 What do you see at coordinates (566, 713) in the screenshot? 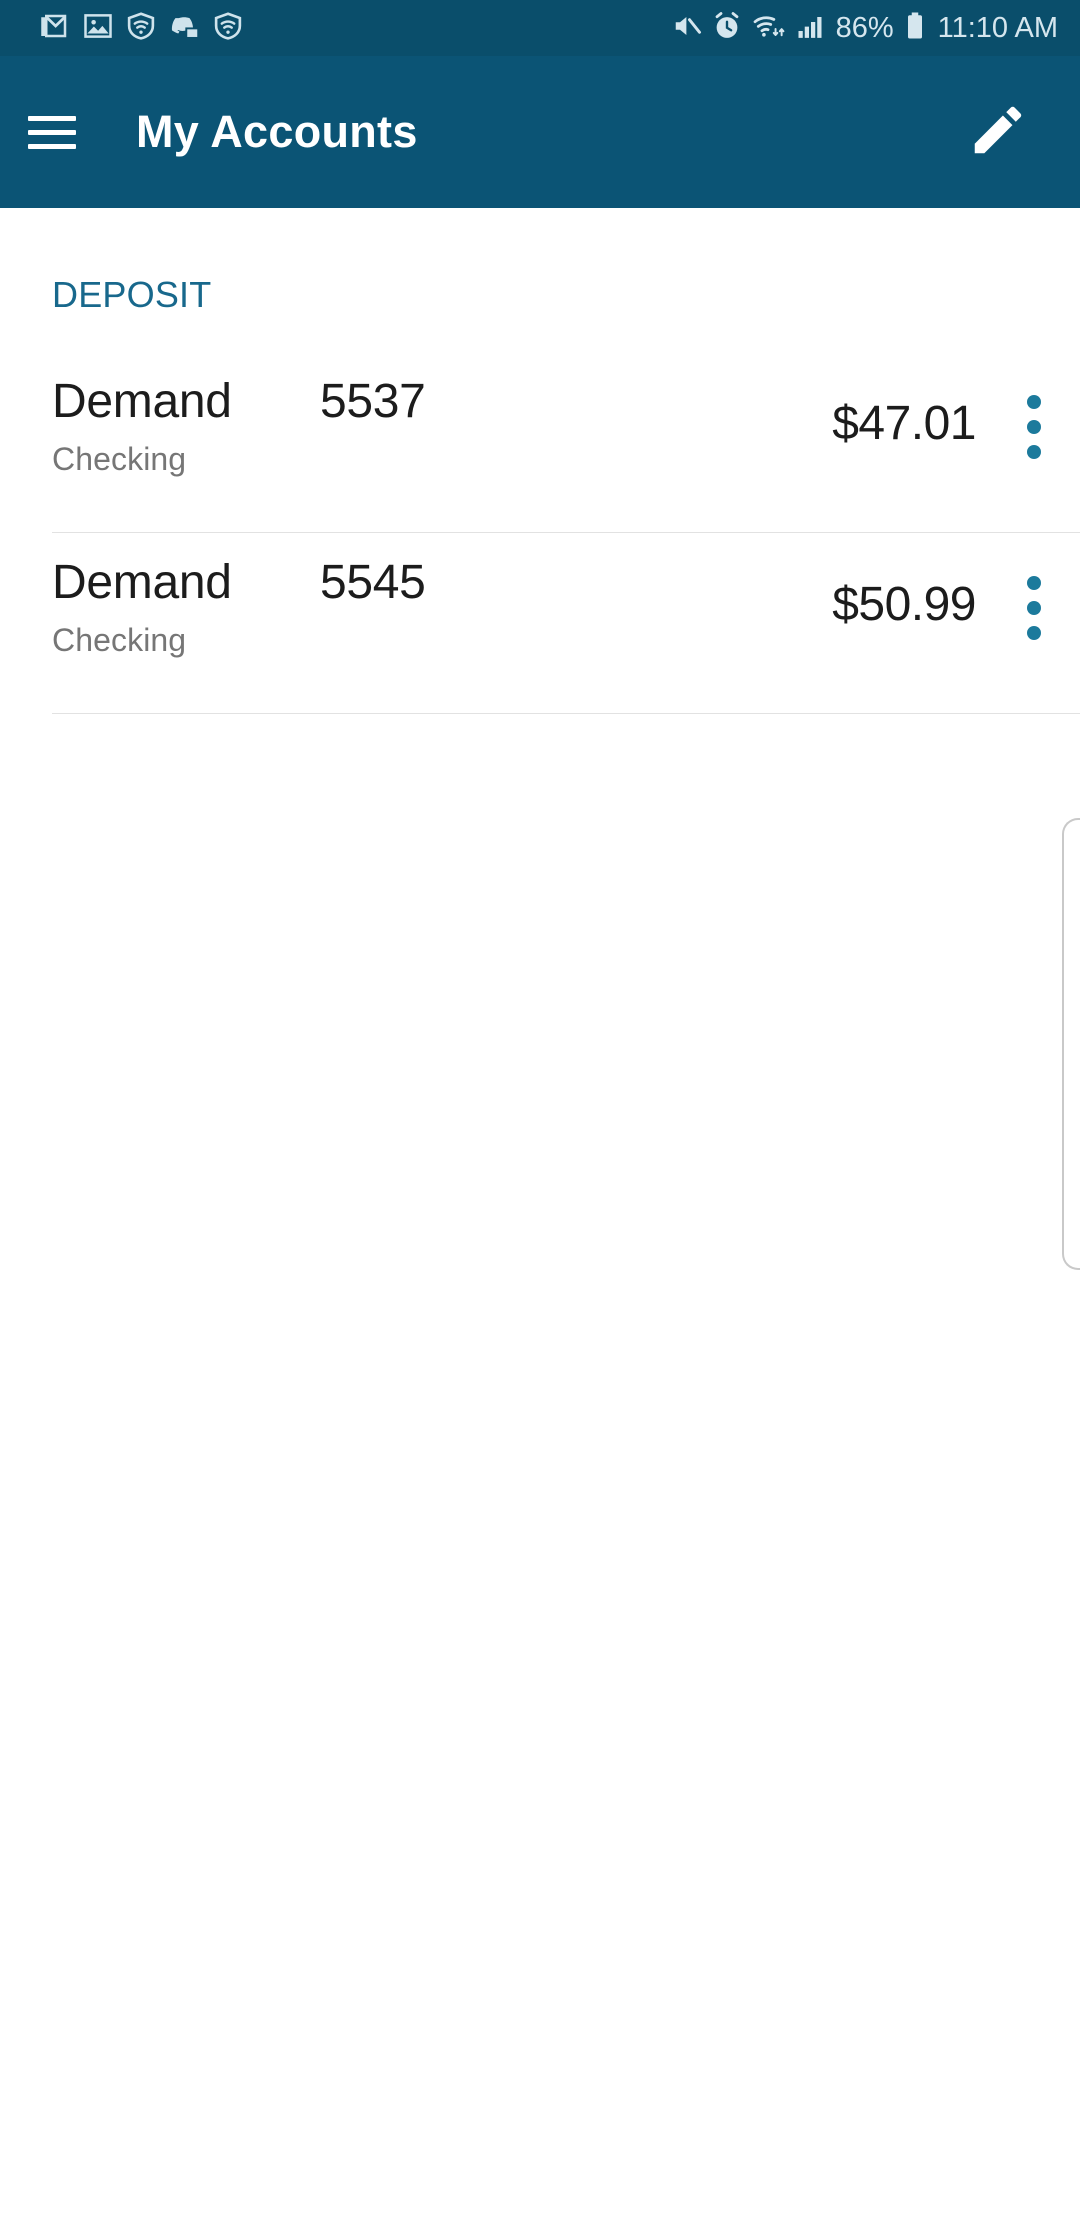
I see `list-divider` at bounding box center [566, 713].